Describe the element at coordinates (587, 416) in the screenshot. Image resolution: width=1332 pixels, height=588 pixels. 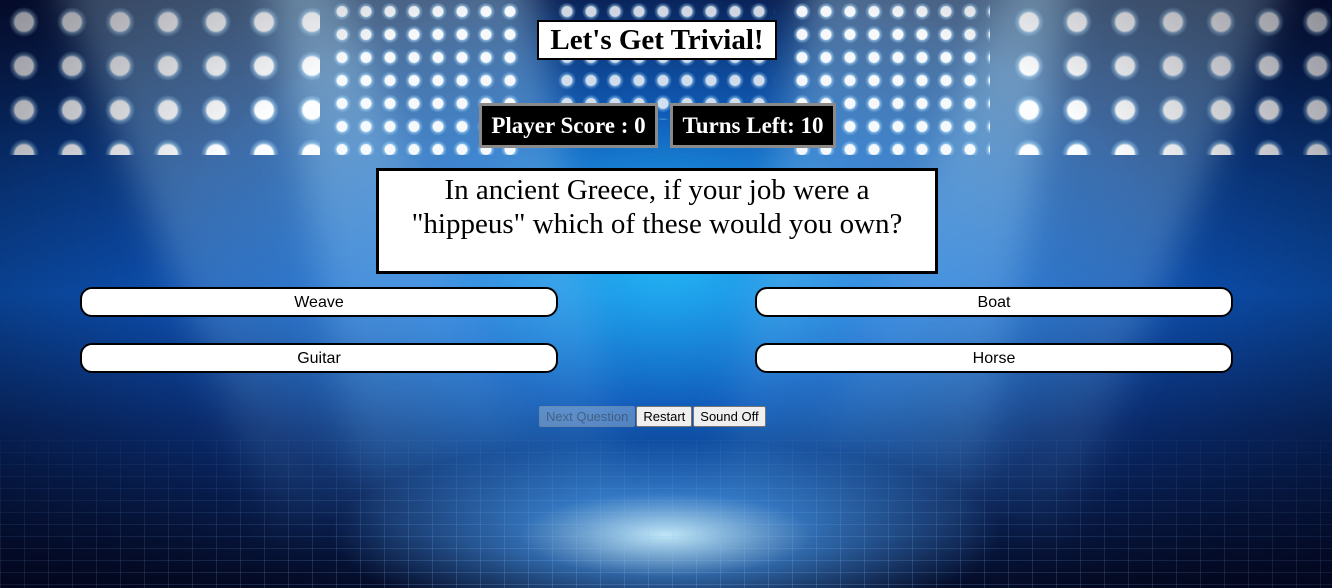
I see `next-question-button: Next Question` at that location.